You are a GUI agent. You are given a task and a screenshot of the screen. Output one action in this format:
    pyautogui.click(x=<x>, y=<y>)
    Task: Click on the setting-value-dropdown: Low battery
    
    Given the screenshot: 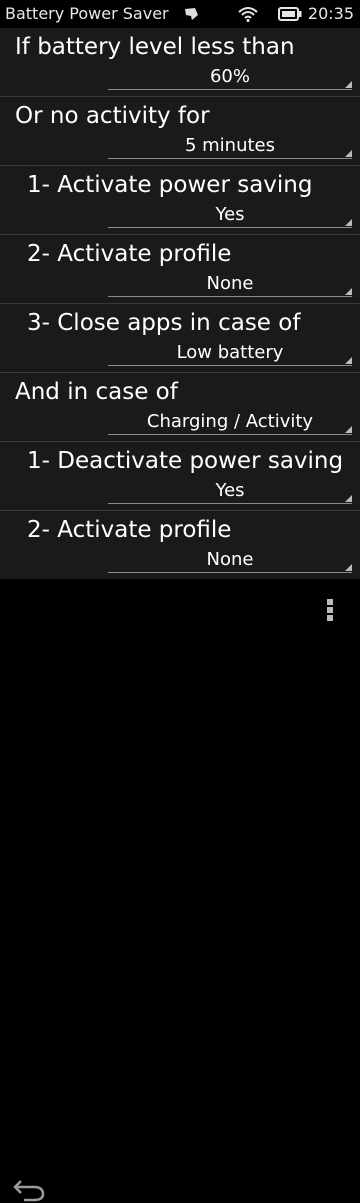 What is the action you would take?
    pyautogui.click(x=230, y=354)
    